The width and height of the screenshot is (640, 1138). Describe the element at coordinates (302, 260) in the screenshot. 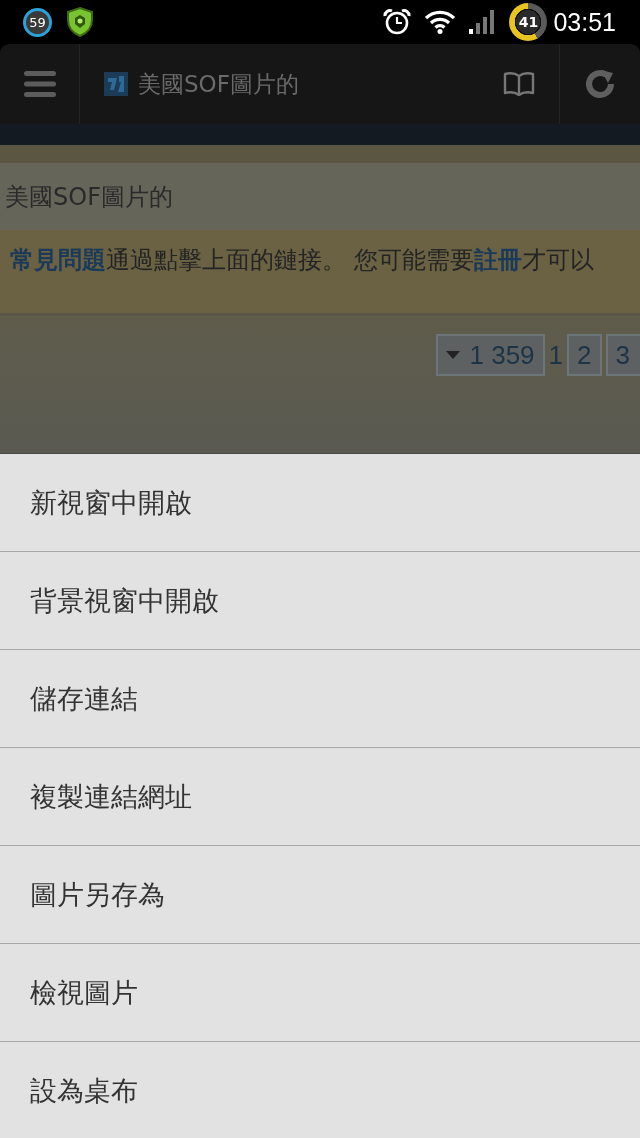

I see `notice-text: 常見問題通過點擊上面的鏈接。 您可能需要註冊才可以` at that location.